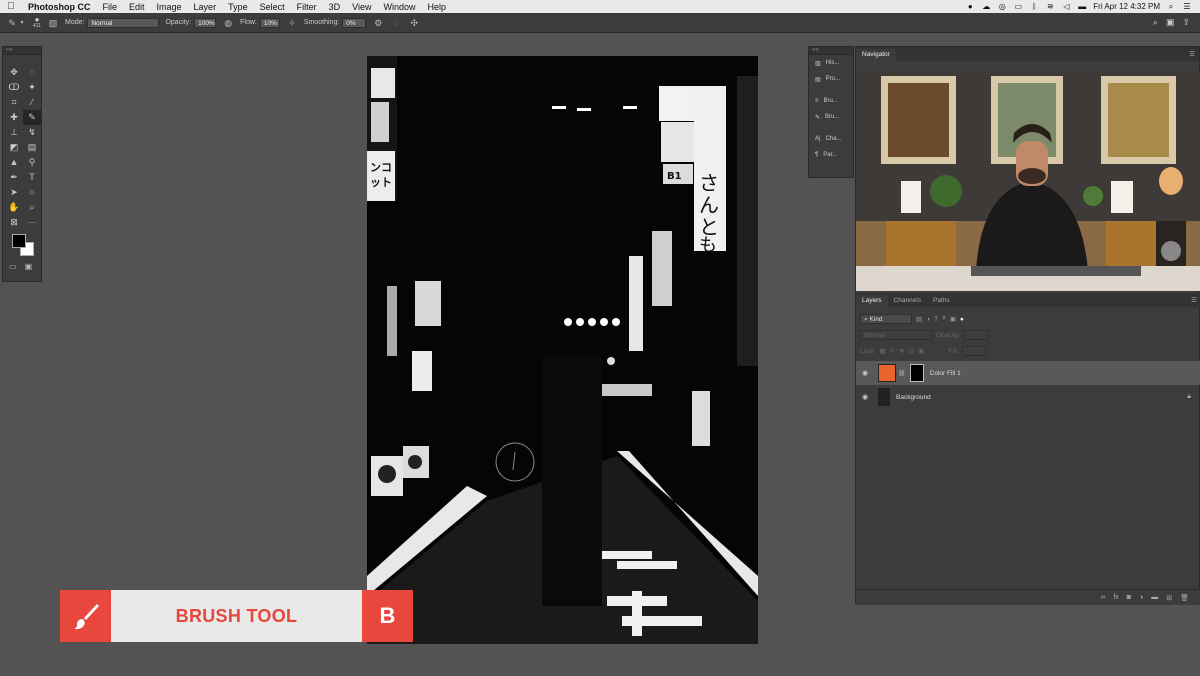 The image size is (1200, 676). What do you see at coordinates (14, 117) in the screenshot?
I see `healing-brush-tool-icon: ✚` at bounding box center [14, 117].